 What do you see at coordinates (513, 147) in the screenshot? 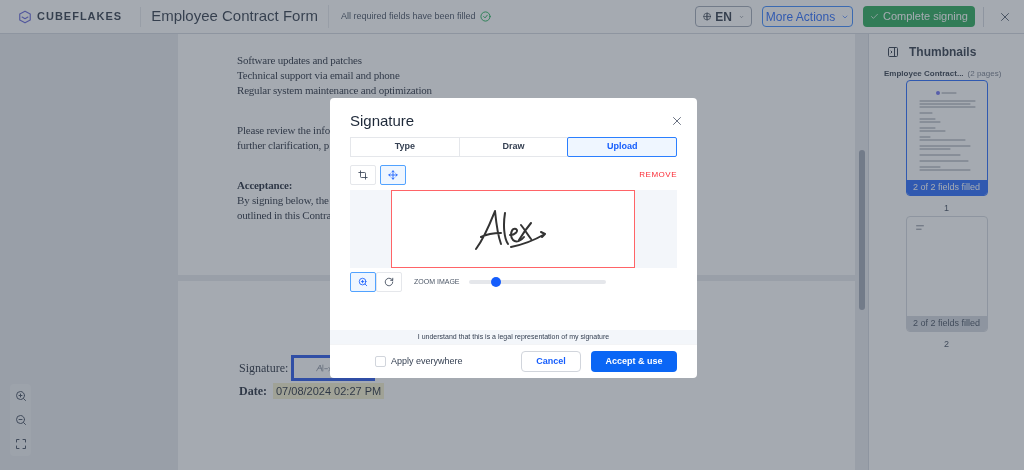
I see `tab: Draw` at bounding box center [513, 147].